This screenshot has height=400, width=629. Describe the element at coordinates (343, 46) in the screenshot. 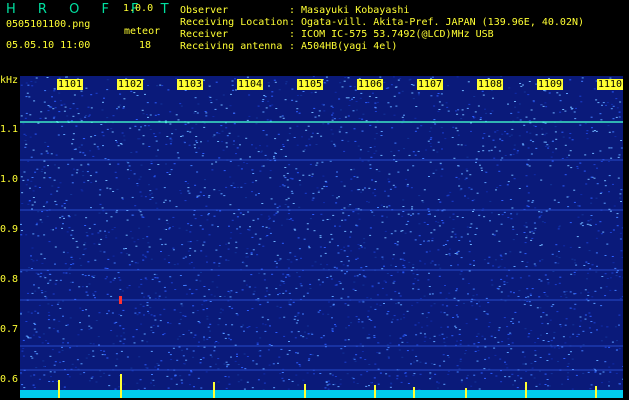

I see `antenna-value: : A504HB(yagi 4el)` at that location.